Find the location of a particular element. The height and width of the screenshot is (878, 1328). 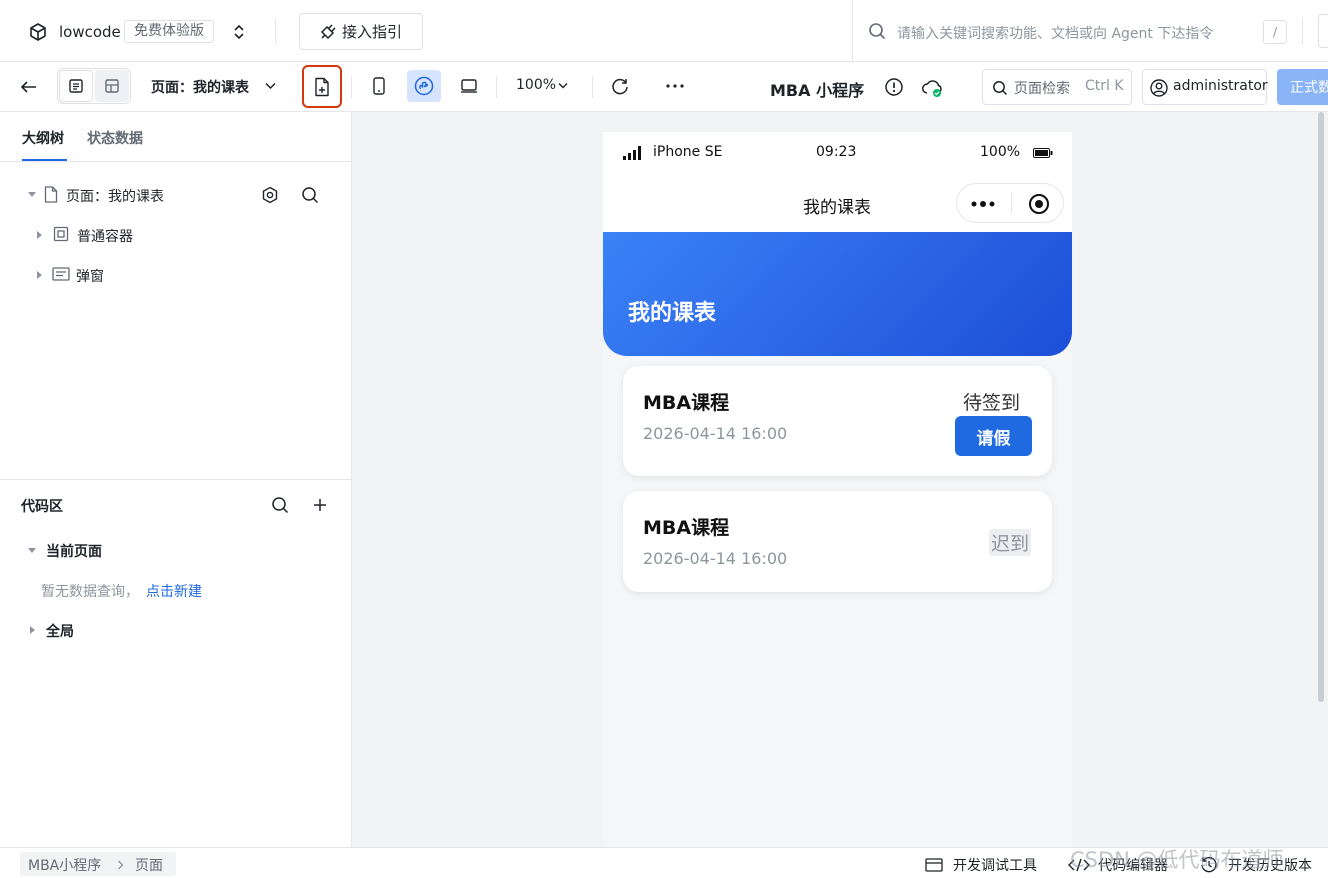

modal-icon is located at coordinates (61, 274).